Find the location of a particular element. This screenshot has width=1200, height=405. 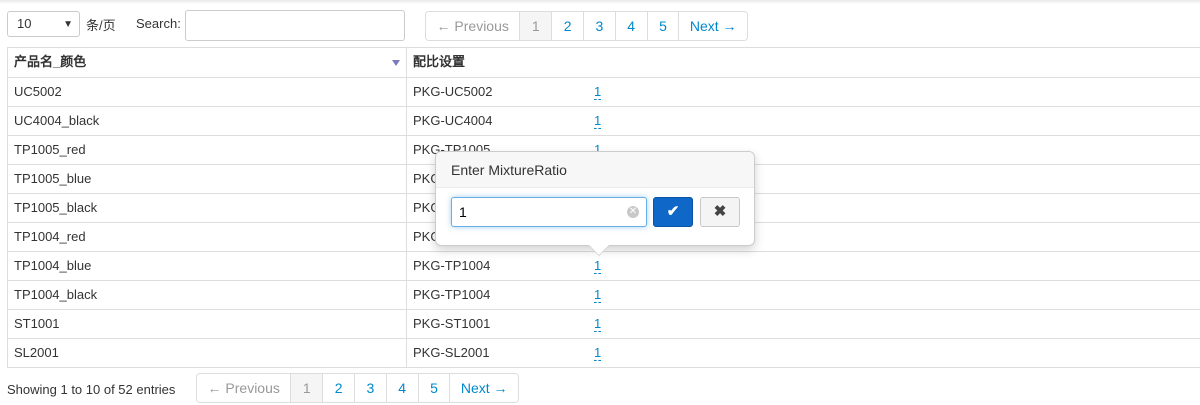

package-cell: PKG-UC5002 is located at coordinates (453, 91).